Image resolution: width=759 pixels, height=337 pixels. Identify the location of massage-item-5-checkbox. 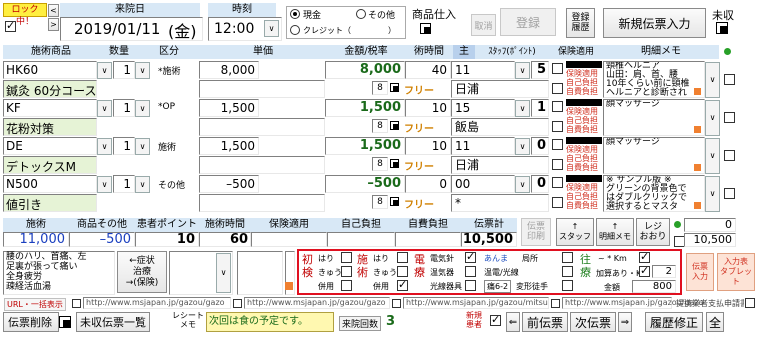
(567, 285).